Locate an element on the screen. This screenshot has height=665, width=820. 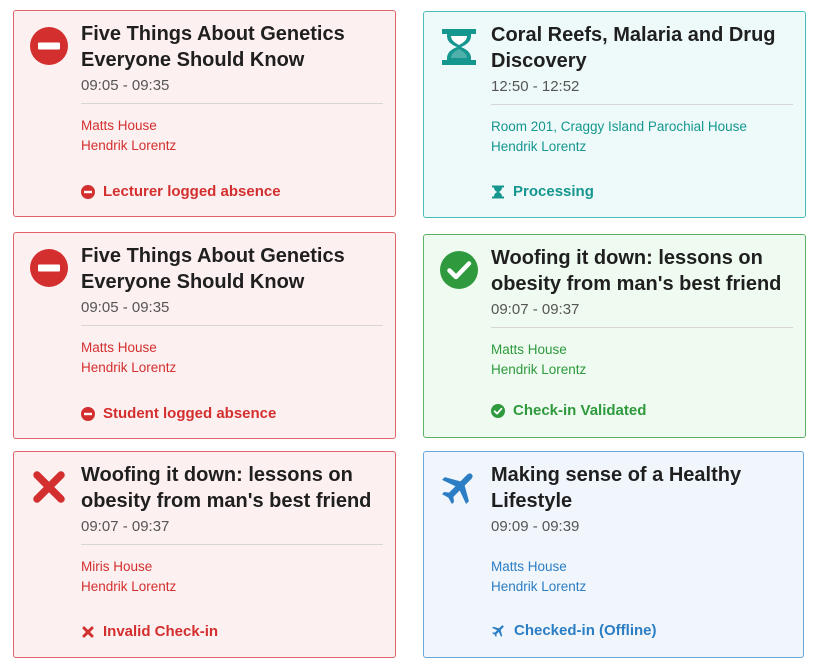
session-time: 12:50 - 12:52 is located at coordinates (535, 86).